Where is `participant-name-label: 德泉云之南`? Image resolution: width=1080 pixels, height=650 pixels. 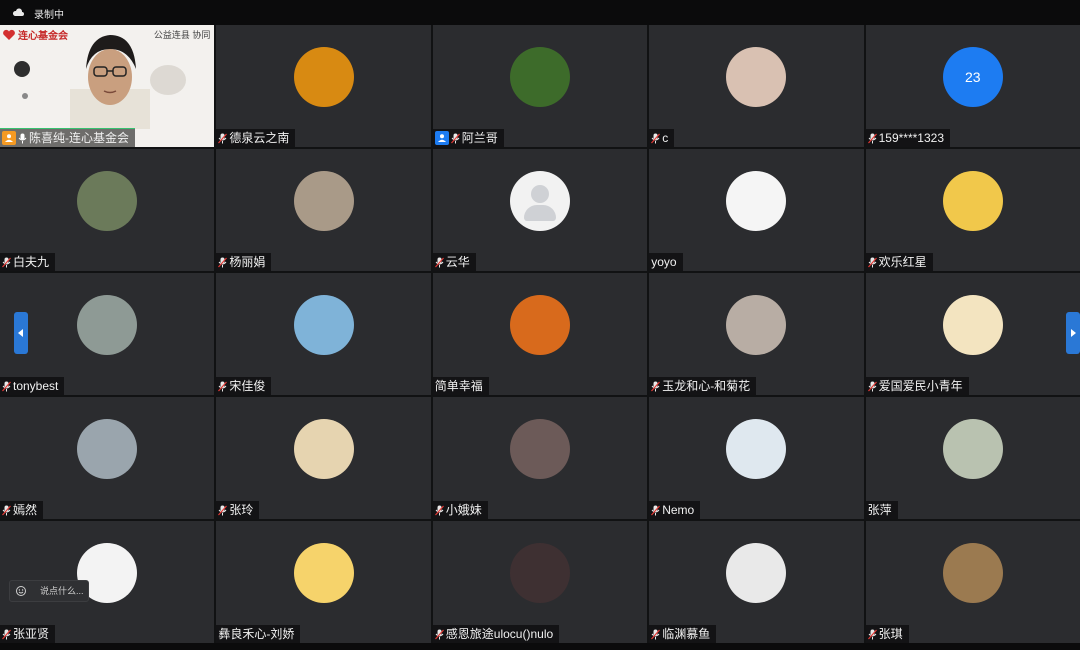 participant-name-label: 德泉云之南 is located at coordinates (256, 138).